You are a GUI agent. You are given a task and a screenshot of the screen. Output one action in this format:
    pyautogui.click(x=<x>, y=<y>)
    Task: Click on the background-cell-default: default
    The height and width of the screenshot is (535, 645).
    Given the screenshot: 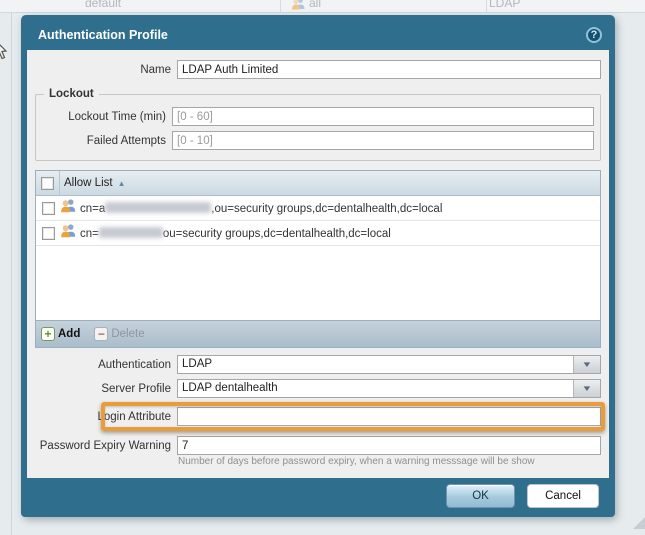 What is the action you would take?
    pyautogui.click(x=103, y=5)
    